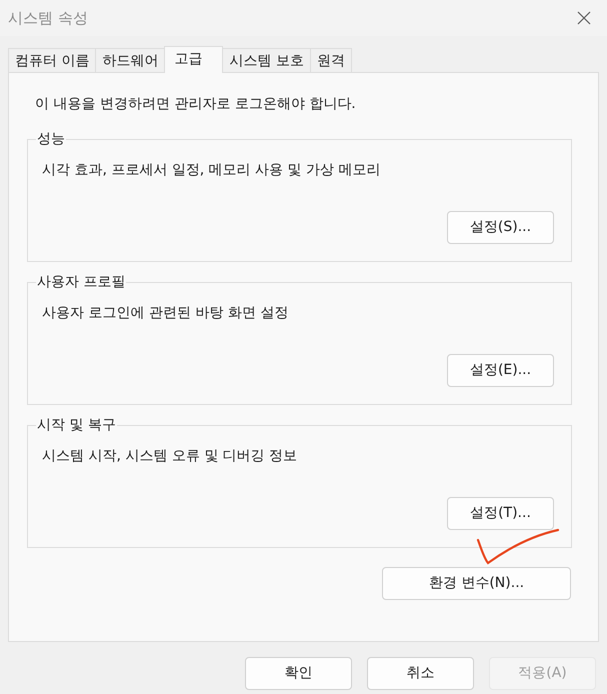  What do you see at coordinates (76, 425) in the screenshot?
I see `group-title: 시작 및 복구` at bounding box center [76, 425].